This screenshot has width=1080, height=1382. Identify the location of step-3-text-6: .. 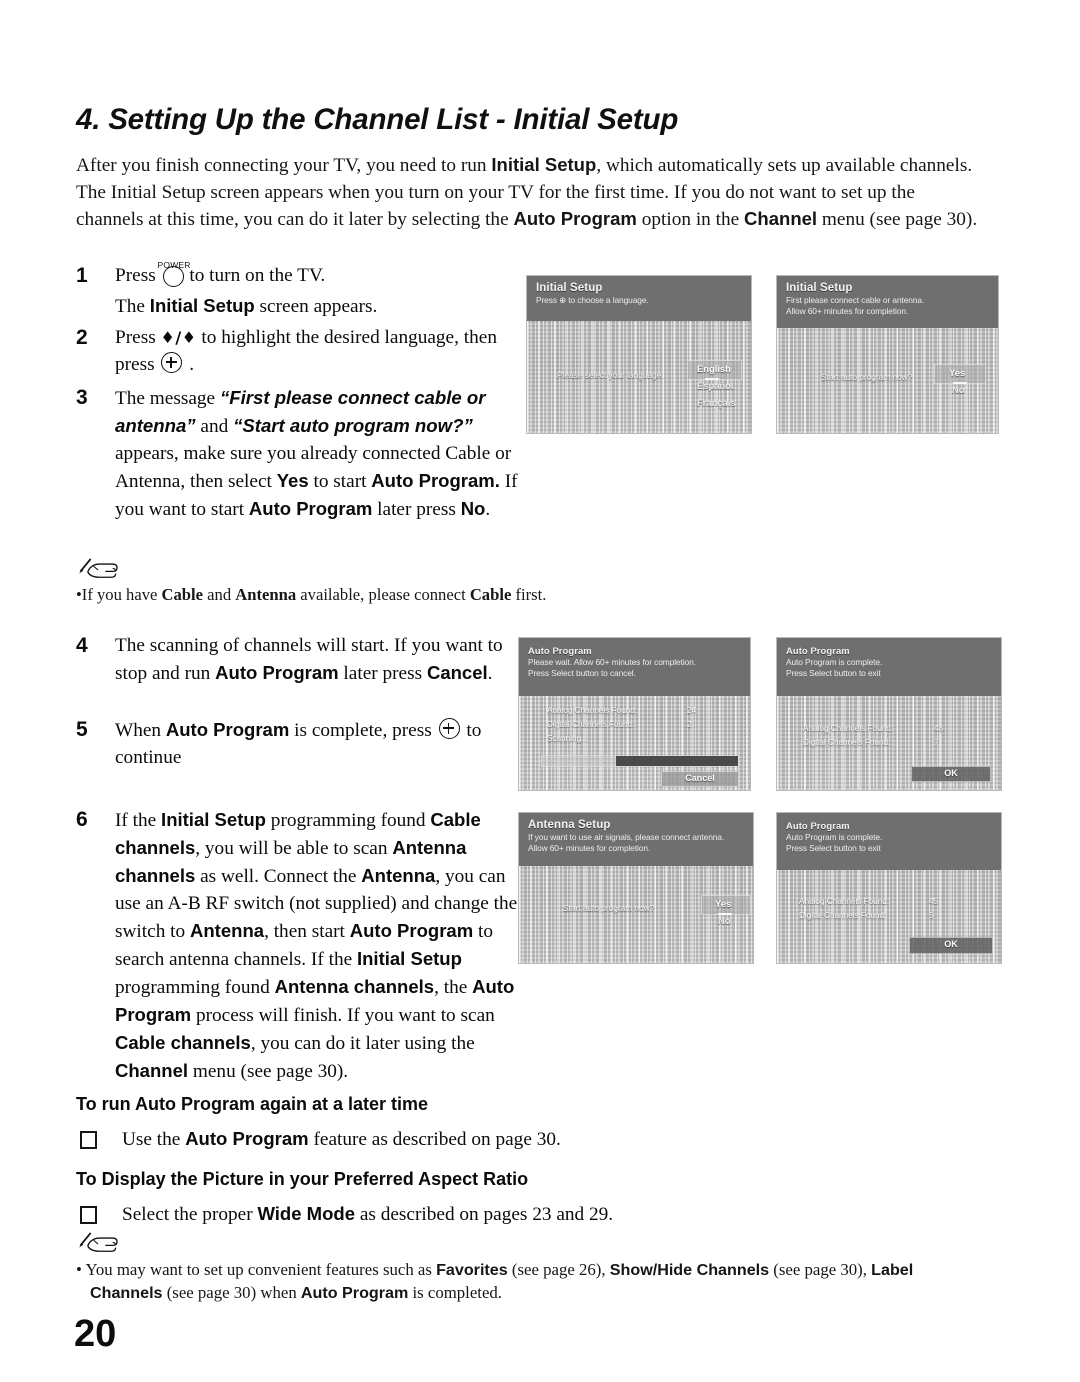
(488, 509).